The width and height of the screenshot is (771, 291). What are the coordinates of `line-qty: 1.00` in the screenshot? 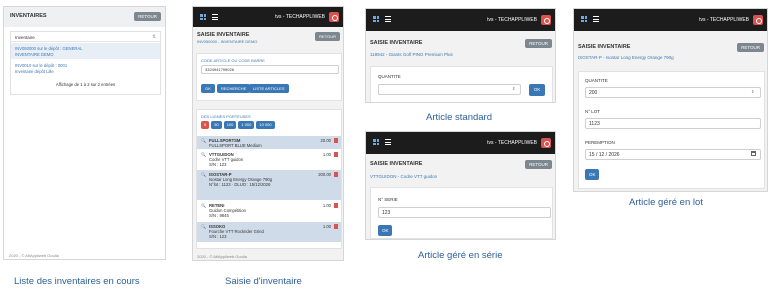 It's located at (326, 226).